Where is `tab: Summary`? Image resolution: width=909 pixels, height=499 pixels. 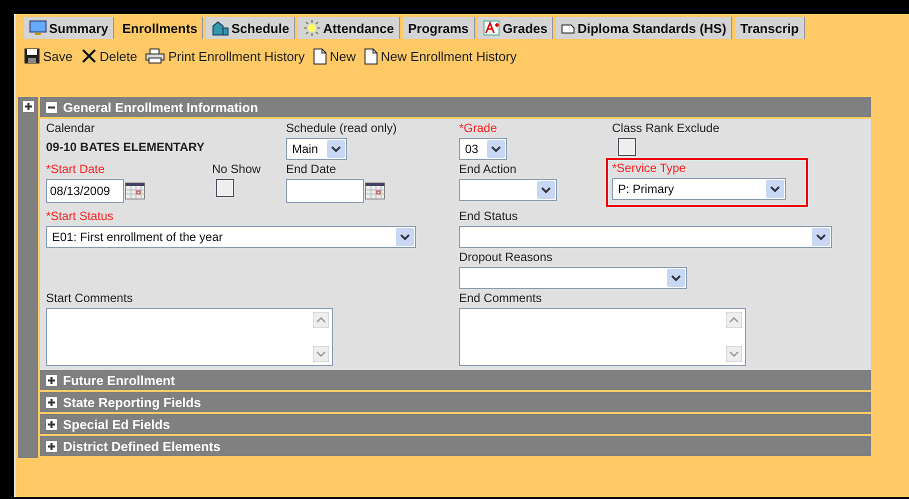
tab: Summary is located at coordinates (69, 28).